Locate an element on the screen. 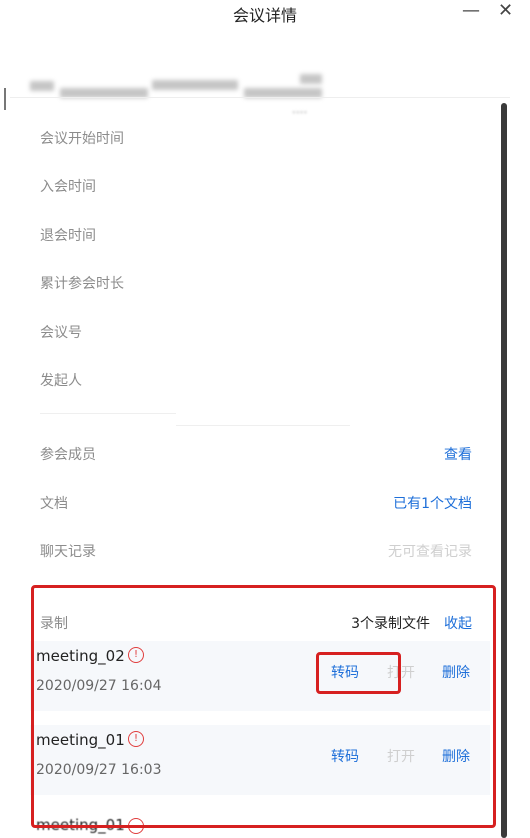 Image resolution: width=530 pixels, height=838 pixels. members-row: 参会成员 查看 is located at coordinates (256, 455).